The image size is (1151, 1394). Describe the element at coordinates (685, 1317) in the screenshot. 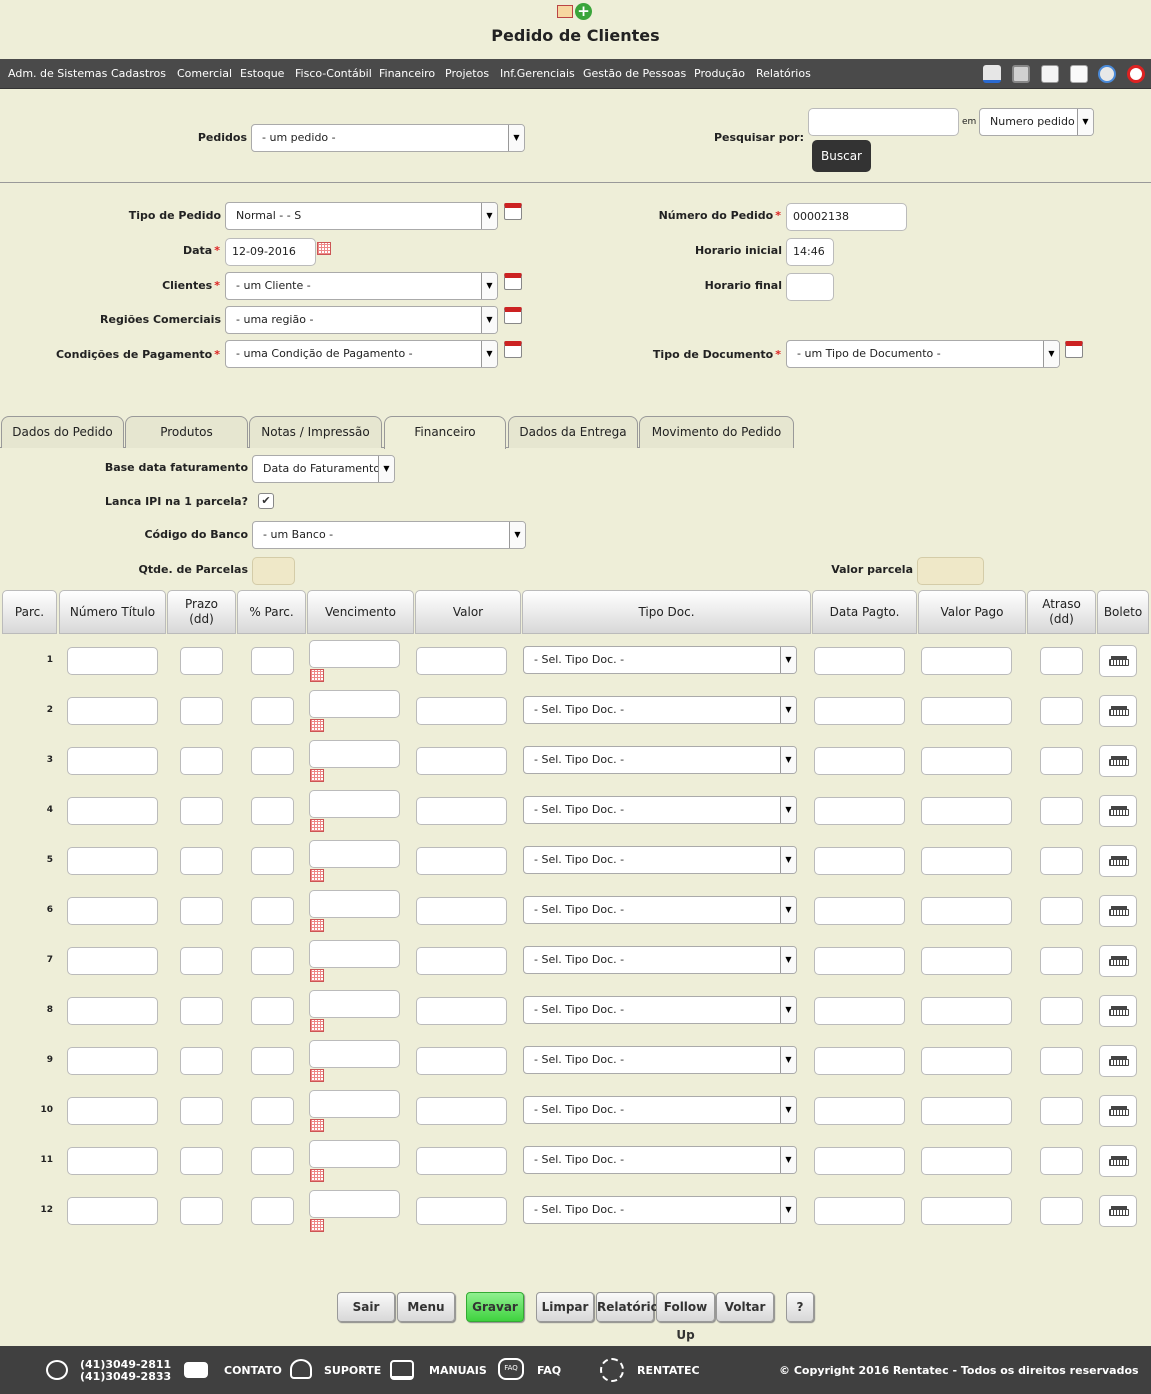

I see `follow-up-button: Follow Up` at that location.